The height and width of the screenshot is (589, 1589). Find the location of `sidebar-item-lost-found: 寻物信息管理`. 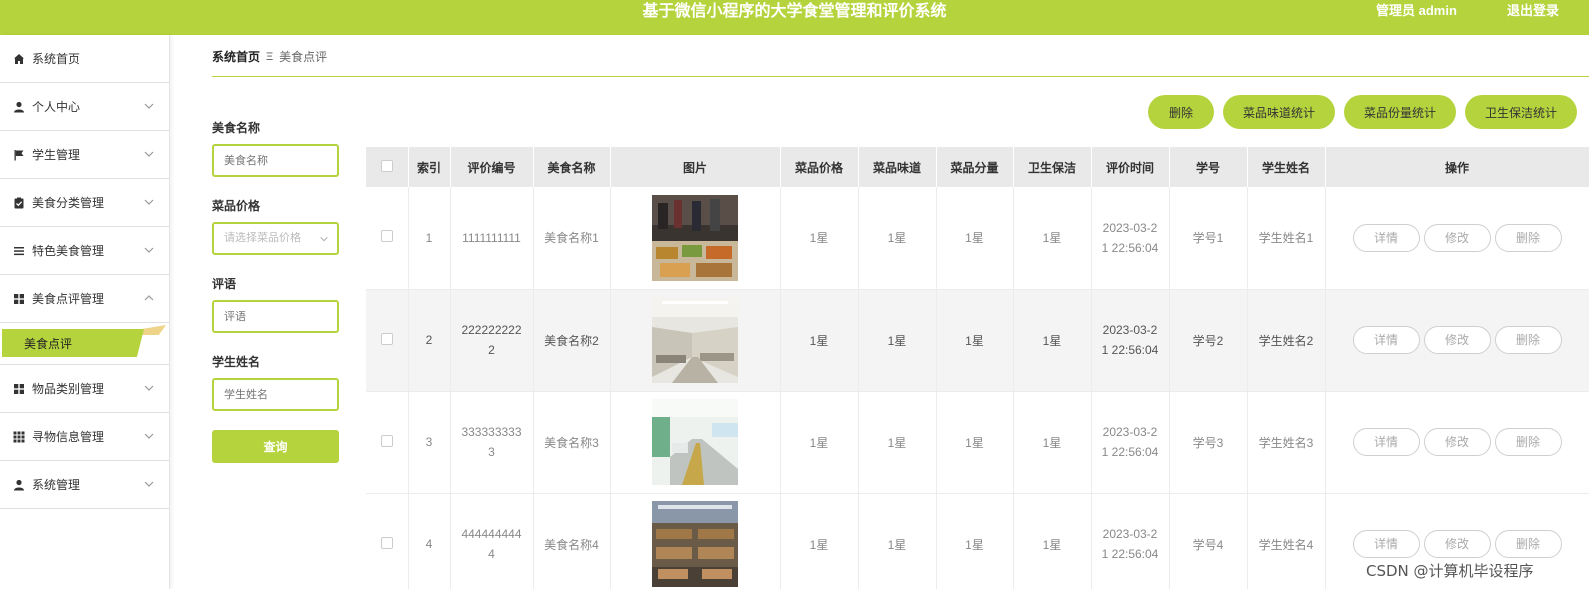

sidebar-item-lost-found: 寻物信息管理 is located at coordinates (84, 437).